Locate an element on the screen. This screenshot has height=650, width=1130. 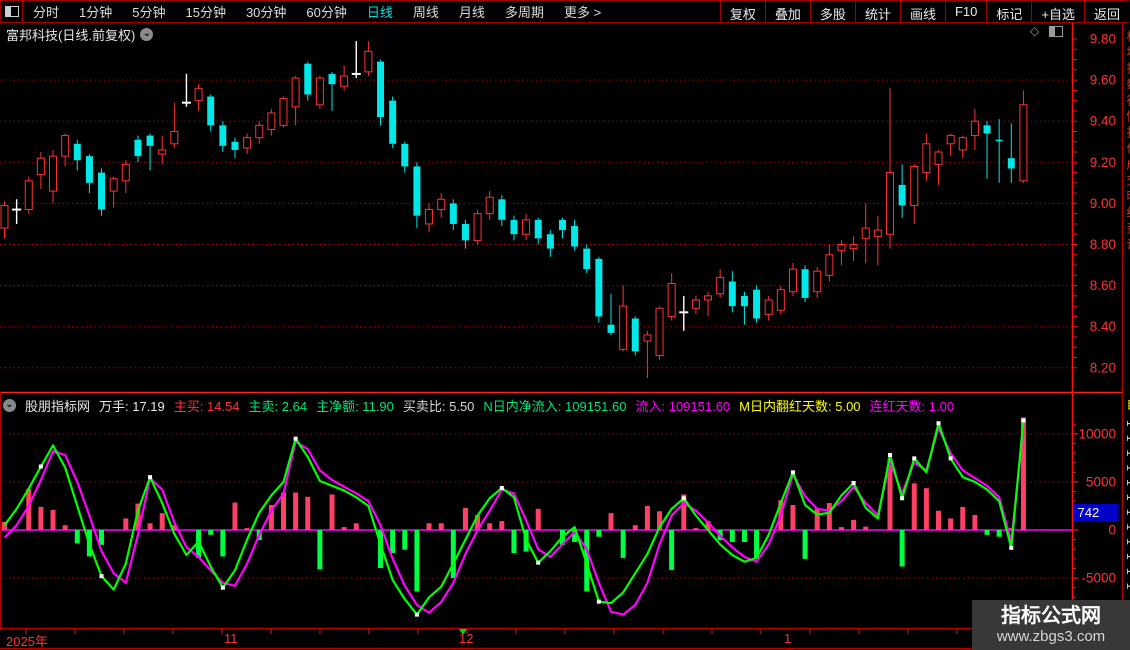
indicator-site-label: 股朋指标网 is located at coordinates (58, 406).